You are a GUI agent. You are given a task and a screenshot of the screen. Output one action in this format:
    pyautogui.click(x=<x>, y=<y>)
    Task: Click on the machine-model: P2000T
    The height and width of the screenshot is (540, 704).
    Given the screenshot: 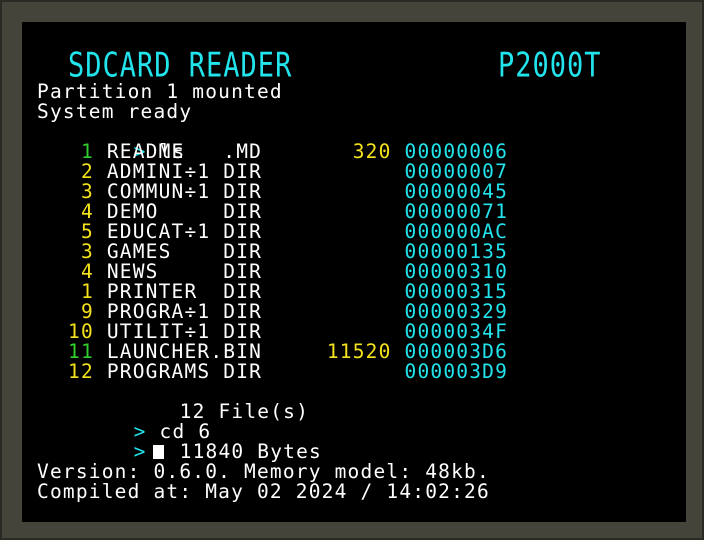 What is the action you would take?
    pyautogui.click(x=550, y=66)
    